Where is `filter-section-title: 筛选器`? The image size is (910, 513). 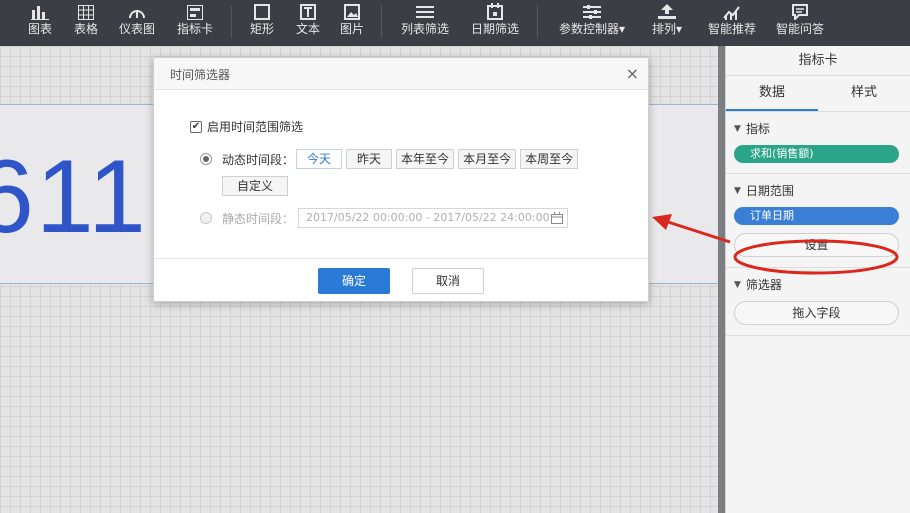
filter-section-title: 筛选器 is located at coordinates (763, 285).